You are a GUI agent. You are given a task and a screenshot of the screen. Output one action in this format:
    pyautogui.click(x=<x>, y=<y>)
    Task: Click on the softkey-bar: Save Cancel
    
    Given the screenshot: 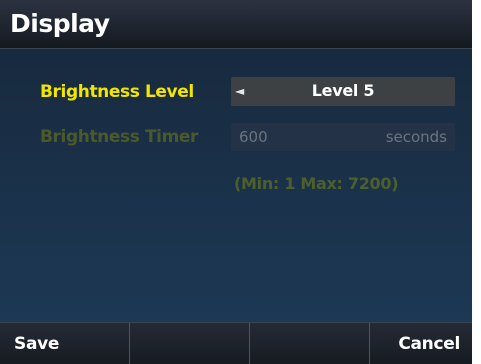 What is the action you would take?
    pyautogui.click(x=236, y=343)
    